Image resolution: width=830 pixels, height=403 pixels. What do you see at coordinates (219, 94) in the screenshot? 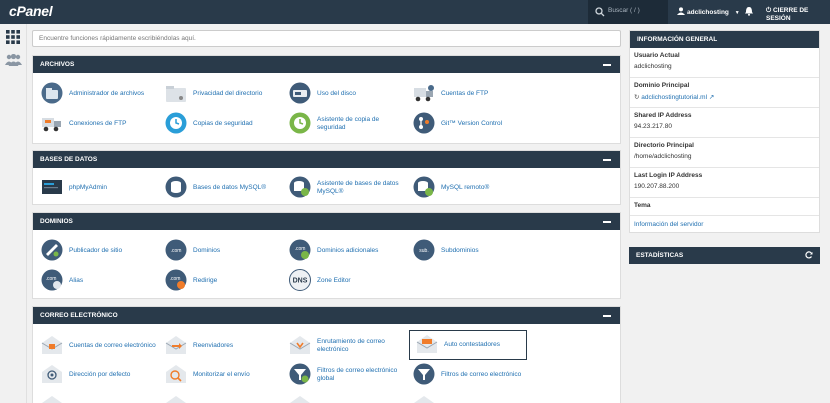
I see `item-directory-privacy: Privacidad del directorio` at bounding box center [219, 94].